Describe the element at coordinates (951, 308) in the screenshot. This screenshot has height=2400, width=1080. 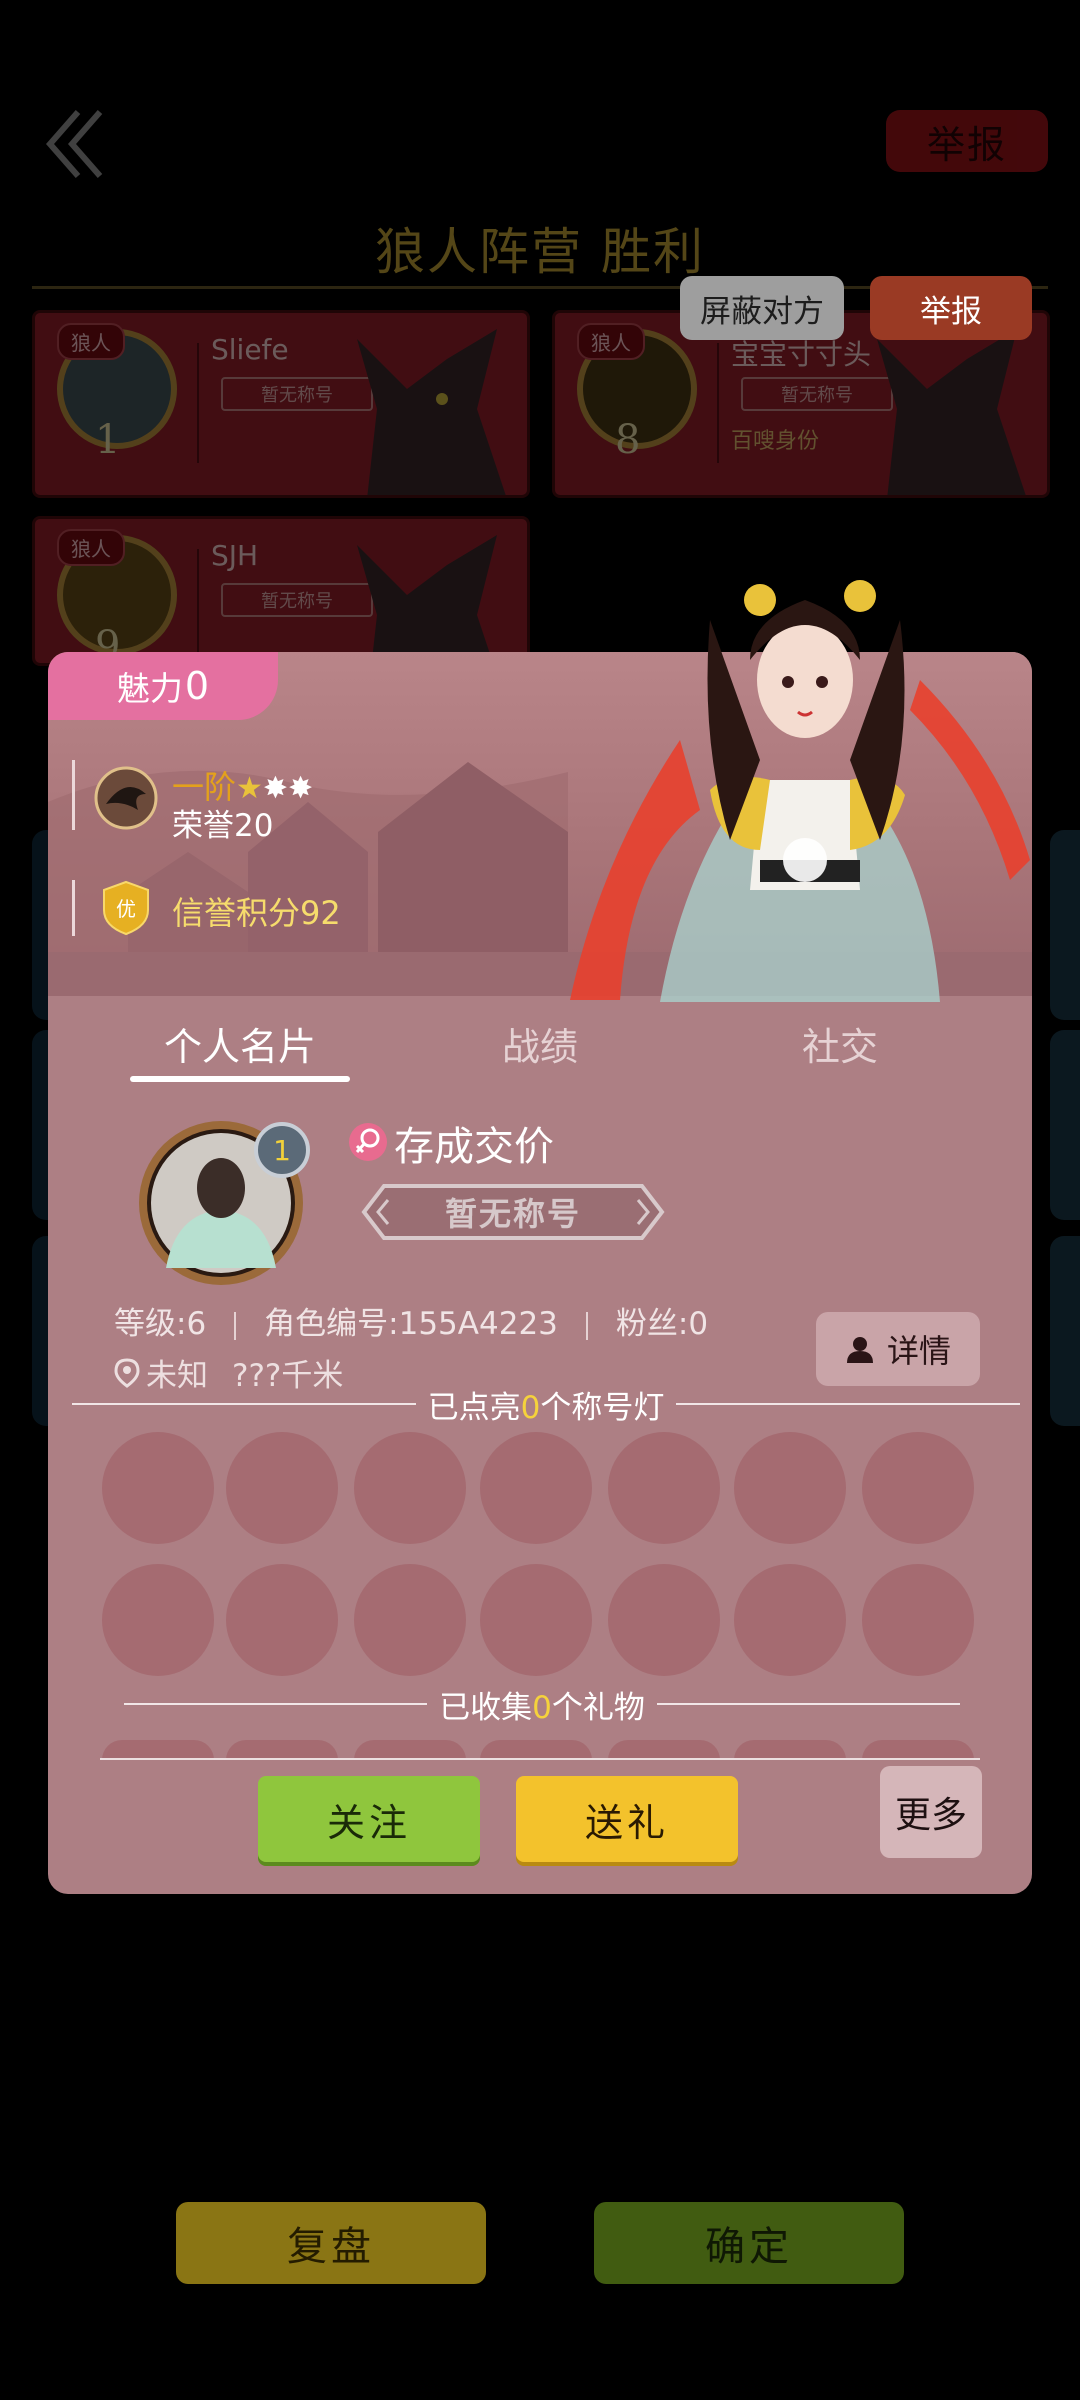
I see `report-user-button: 举报` at that location.